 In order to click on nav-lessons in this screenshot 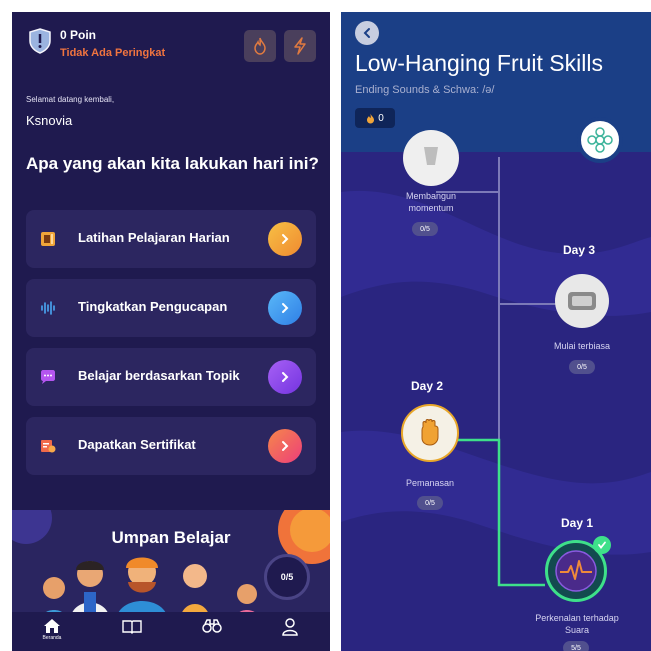, I will do `click(132, 633)`.